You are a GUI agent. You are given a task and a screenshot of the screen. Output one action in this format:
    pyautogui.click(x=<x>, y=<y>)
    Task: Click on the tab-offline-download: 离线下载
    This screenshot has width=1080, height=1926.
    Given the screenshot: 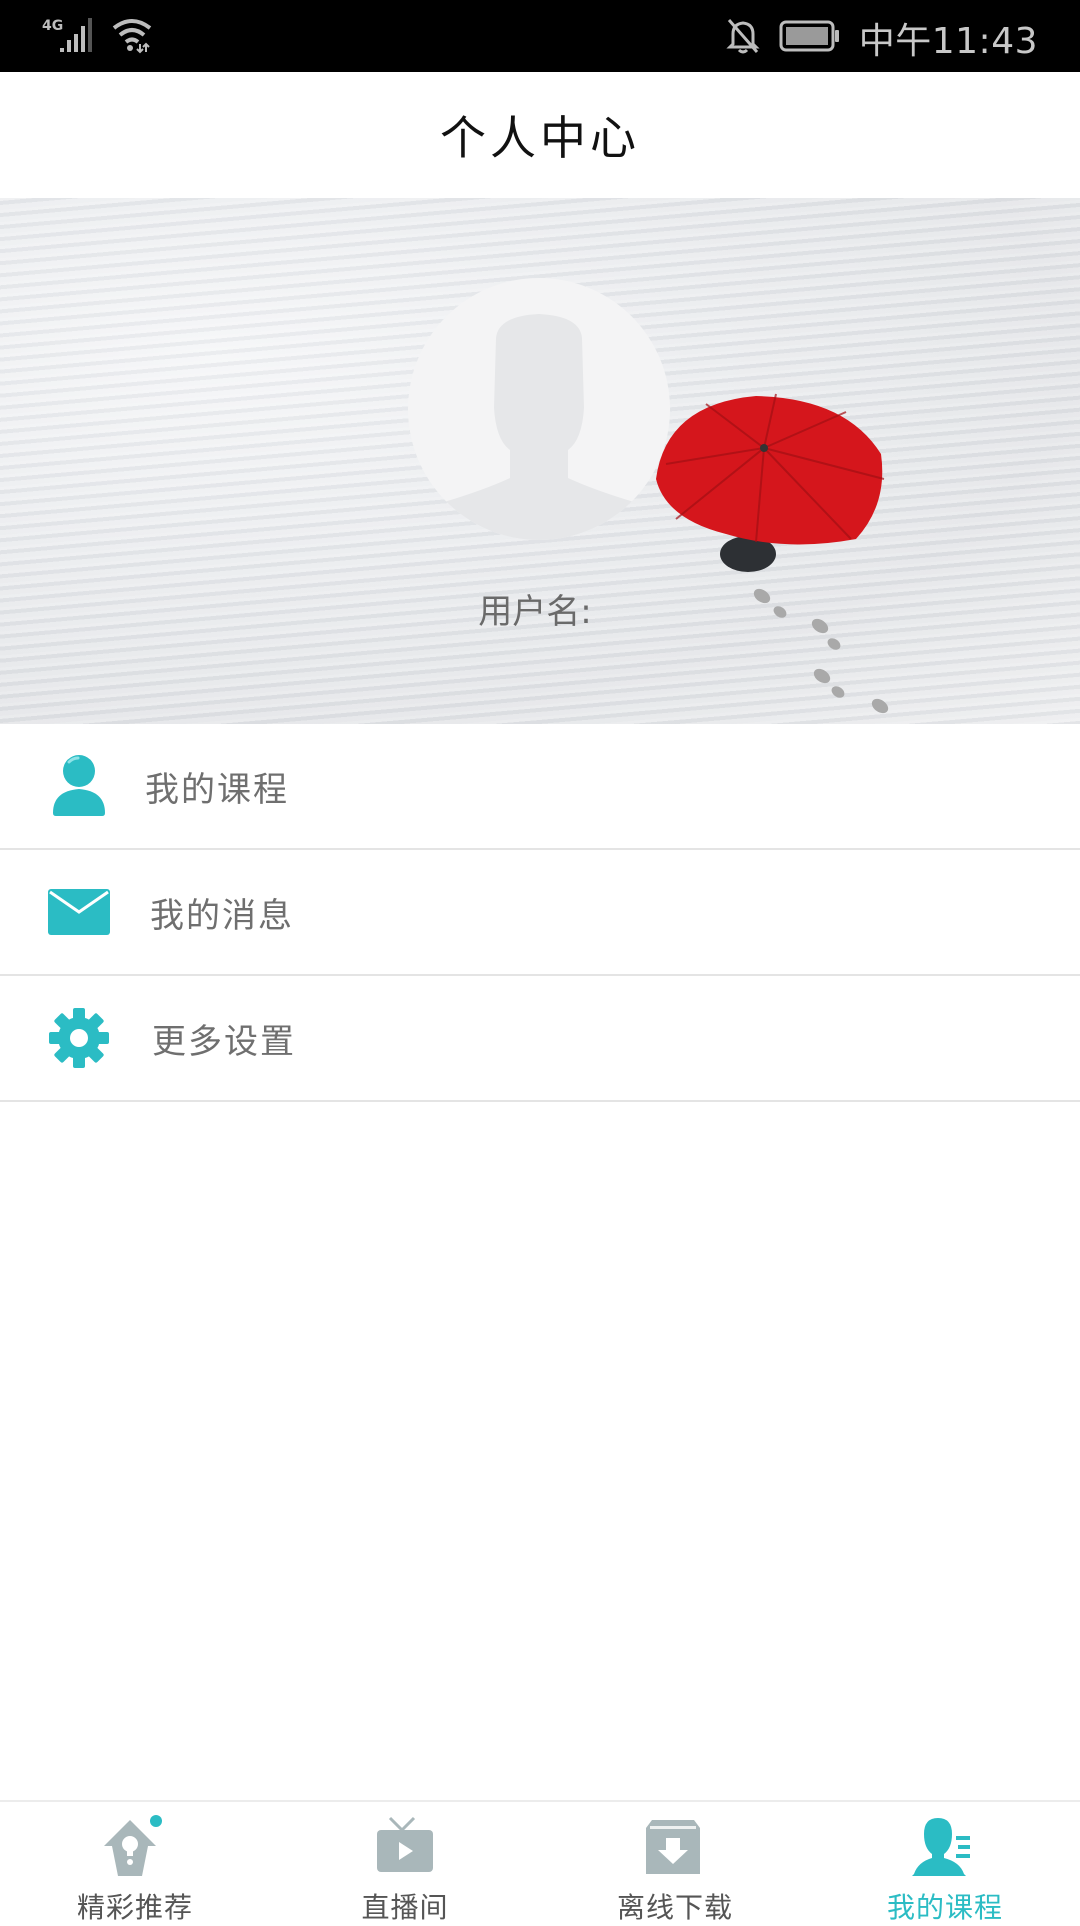 What is the action you would take?
    pyautogui.click(x=675, y=1863)
    